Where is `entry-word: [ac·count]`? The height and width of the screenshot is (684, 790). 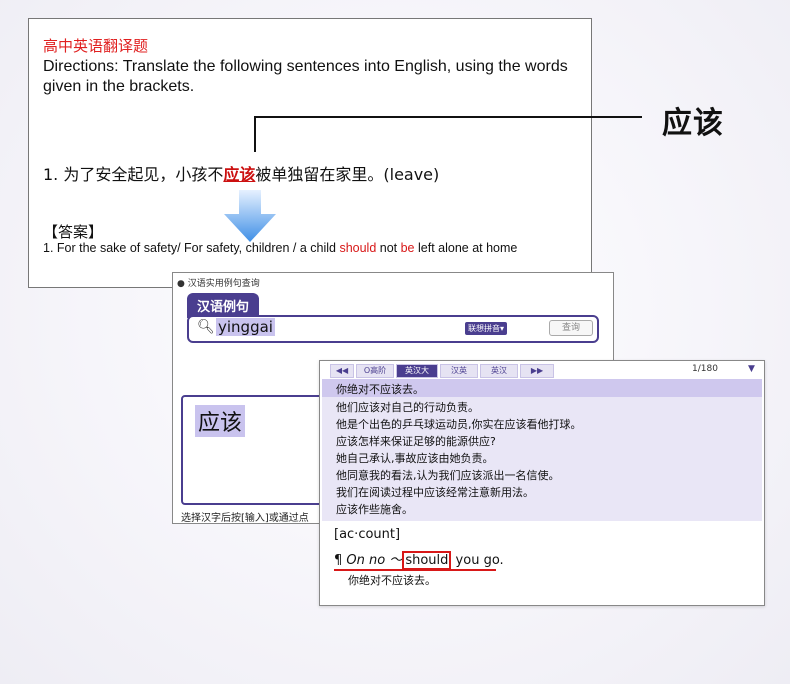
entry-word: [ac·count] is located at coordinates (367, 534).